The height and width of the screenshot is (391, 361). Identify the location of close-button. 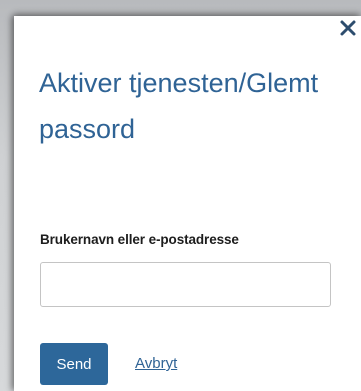
(348, 28).